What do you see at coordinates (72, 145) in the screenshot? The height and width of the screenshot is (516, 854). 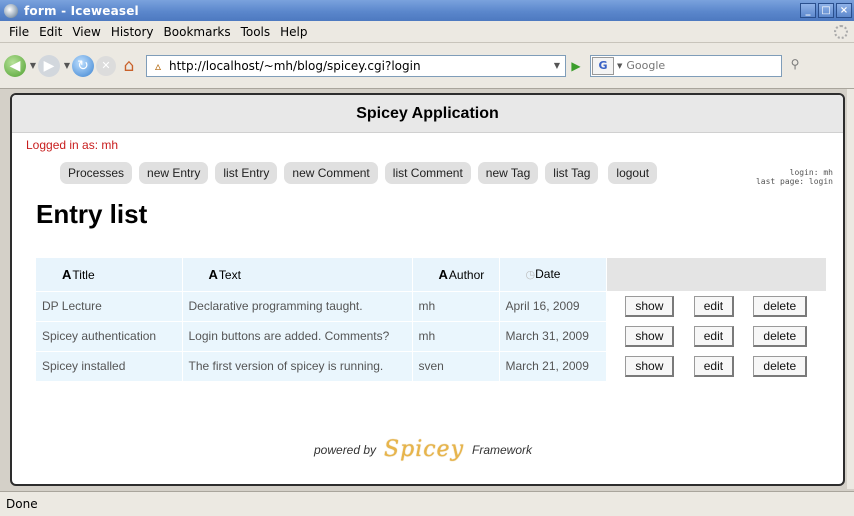 I see `logged-in-label: Logged in as: mh` at bounding box center [72, 145].